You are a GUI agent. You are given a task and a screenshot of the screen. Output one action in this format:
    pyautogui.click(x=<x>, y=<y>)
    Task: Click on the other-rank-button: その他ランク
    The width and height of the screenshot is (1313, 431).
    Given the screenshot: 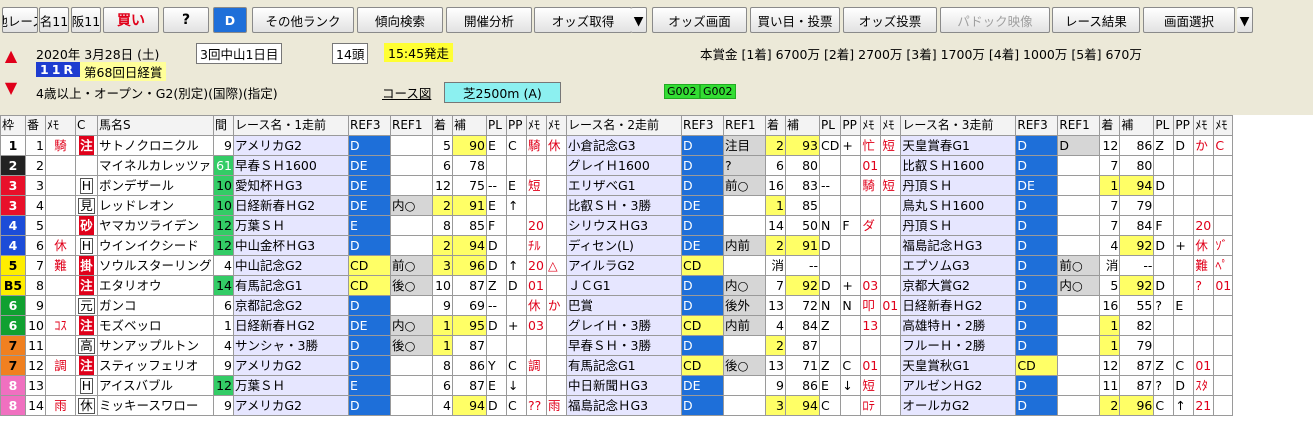 What is the action you would take?
    pyautogui.click(x=303, y=20)
    